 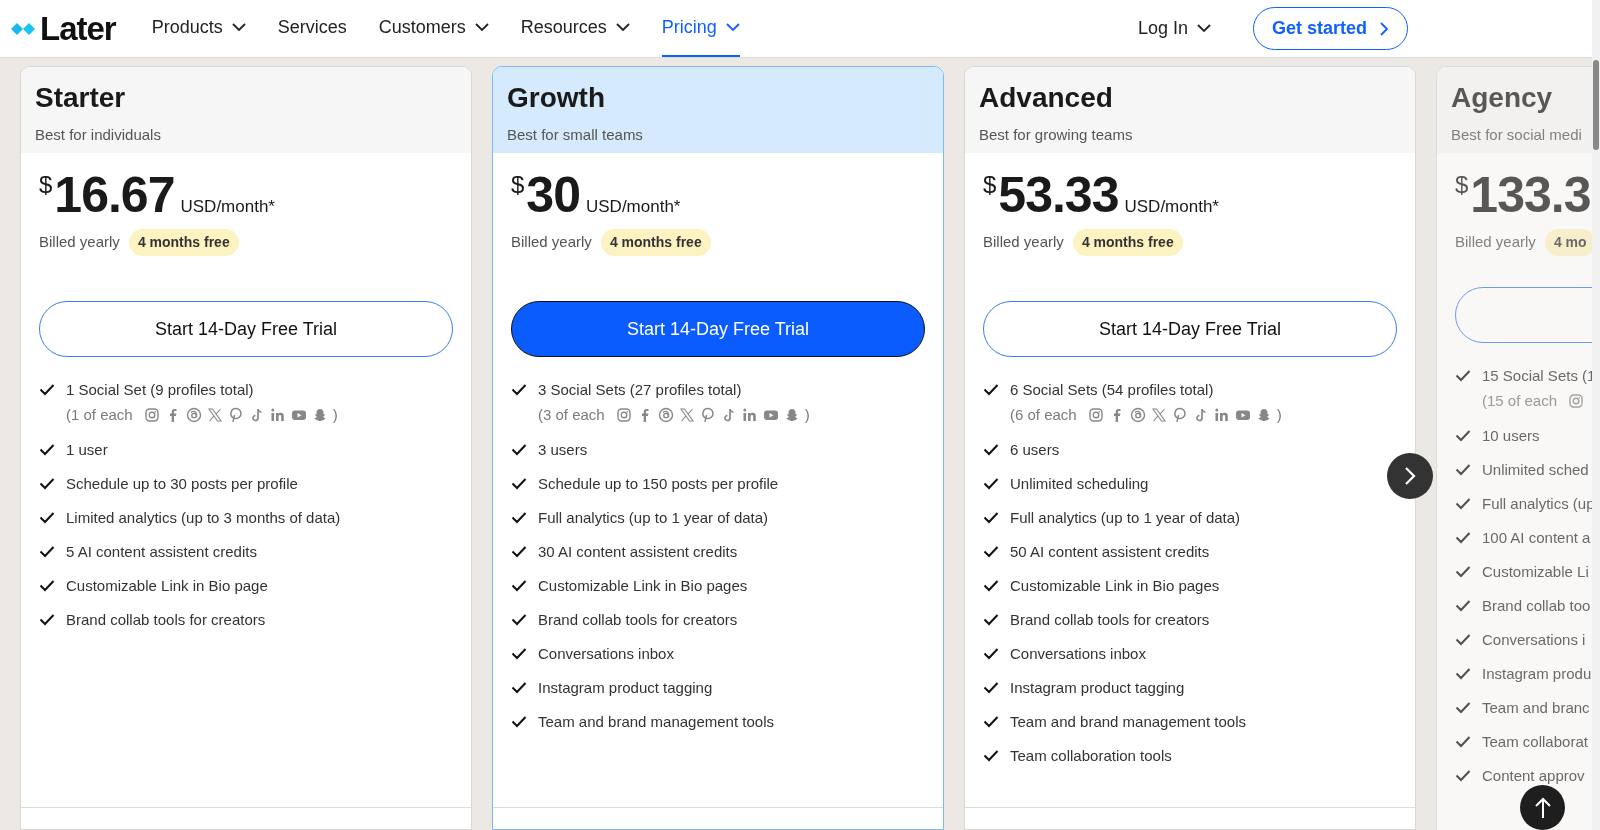 What do you see at coordinates (1536, 605) in the screenshot?
I see `feature-text: Brand collab too` at bounding box center [1536, 605].